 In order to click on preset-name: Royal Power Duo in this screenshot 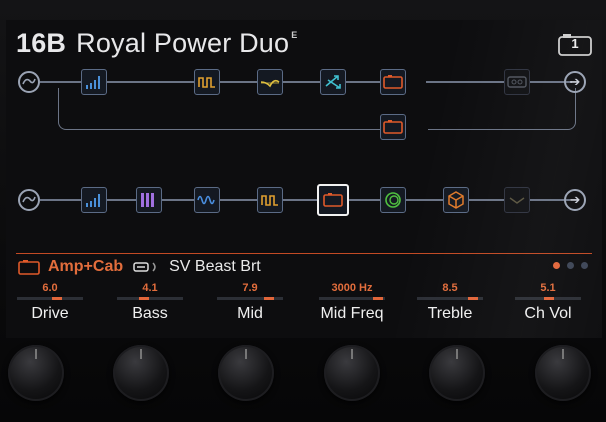, I will do `click(183, 43)`.